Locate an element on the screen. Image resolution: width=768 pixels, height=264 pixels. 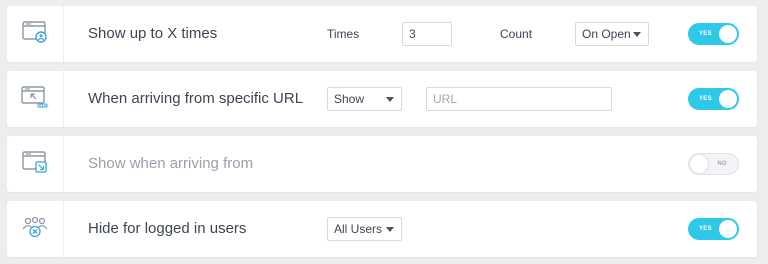
times-input: 3 is located at coordinates (427, 34).